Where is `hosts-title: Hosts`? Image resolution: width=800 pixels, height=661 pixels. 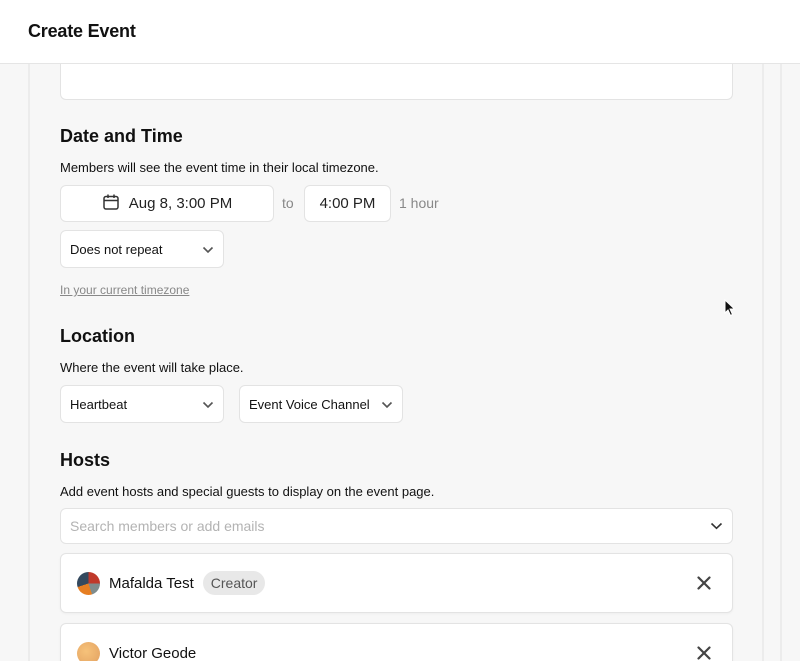
hosts-title: Hosts is located at coordinates (85, 460).